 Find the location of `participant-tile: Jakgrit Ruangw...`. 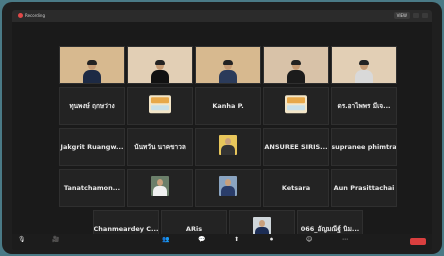

participant-tile: Jakgrit Ruangw... is located at coordinates (92, 147).